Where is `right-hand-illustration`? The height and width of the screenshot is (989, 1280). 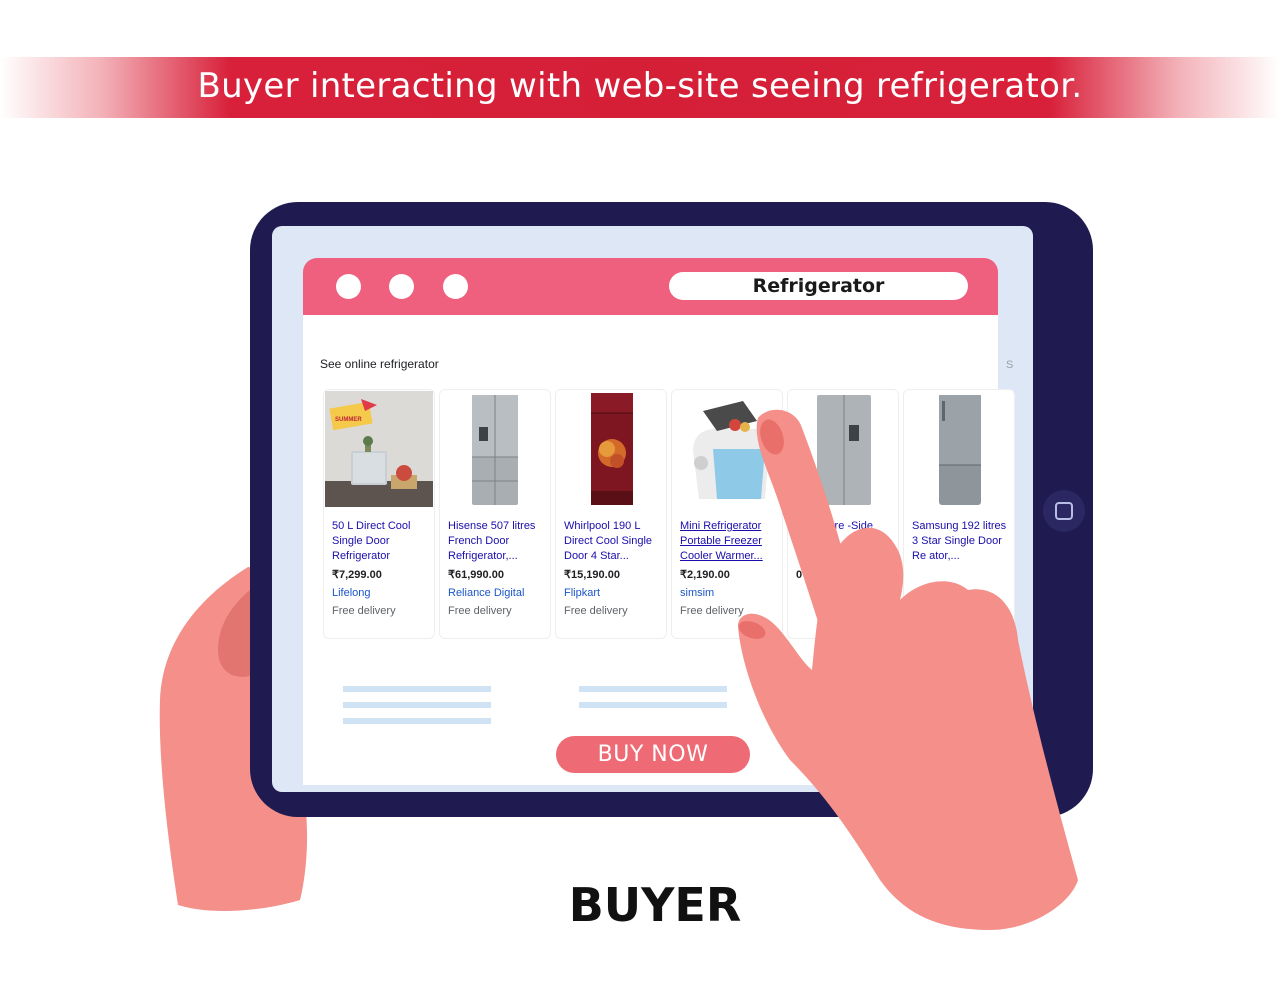
right-hand-illustration is located at coordinates (908, 669).